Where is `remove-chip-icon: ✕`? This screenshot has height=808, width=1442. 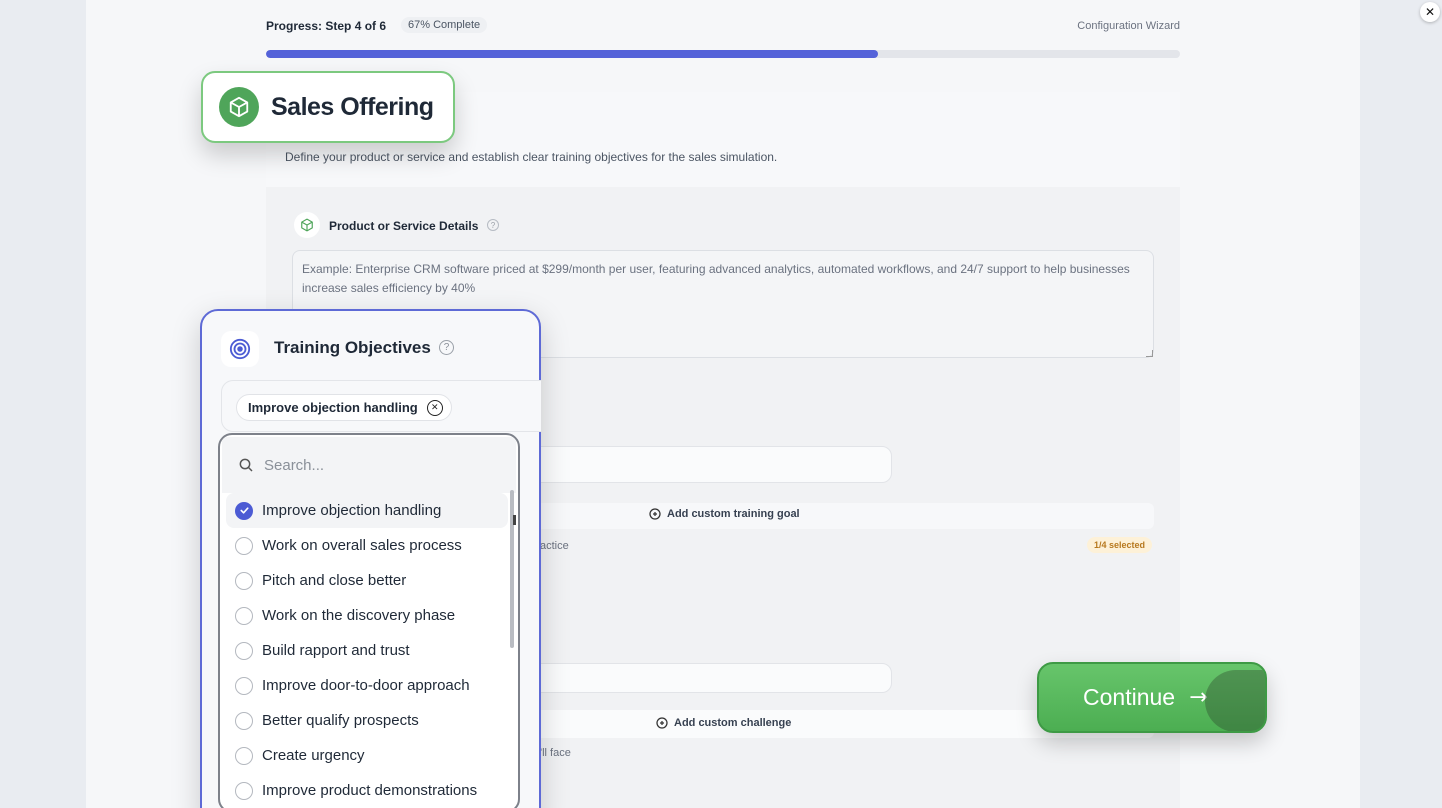 remove-chip-icon: ✕ is located at coordinates (434, 407).